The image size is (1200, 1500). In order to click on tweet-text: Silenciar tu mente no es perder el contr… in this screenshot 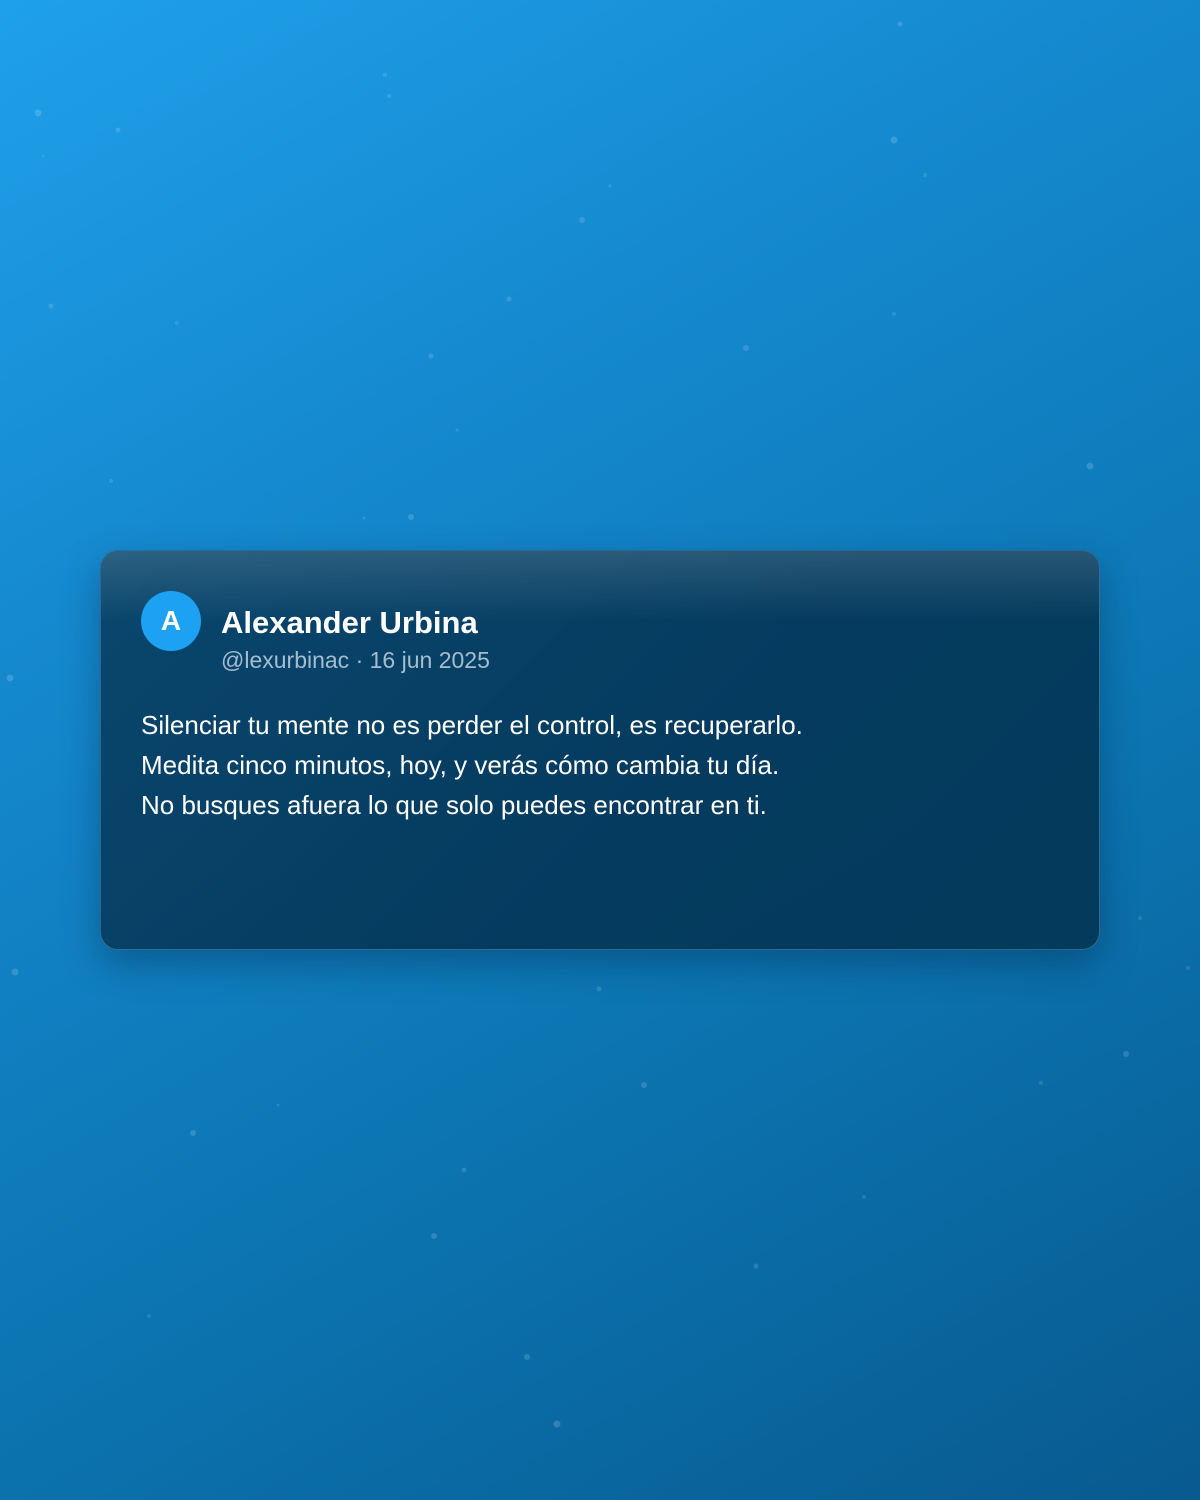, I will do `click(601, 765)`.